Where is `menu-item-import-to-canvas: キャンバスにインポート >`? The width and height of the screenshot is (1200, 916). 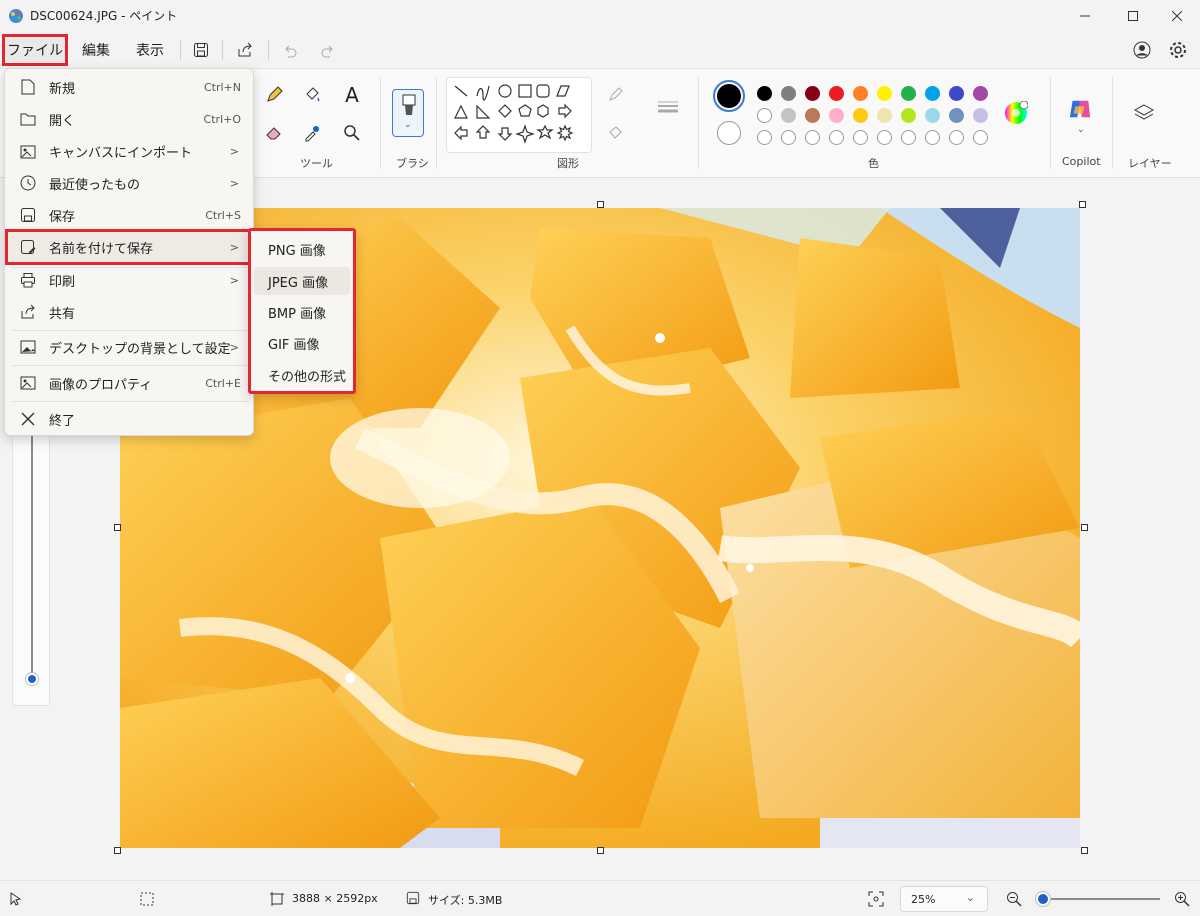 menu-item-import-to-canvas: キャンバスにインポート > is located at coordinates (130, 151).